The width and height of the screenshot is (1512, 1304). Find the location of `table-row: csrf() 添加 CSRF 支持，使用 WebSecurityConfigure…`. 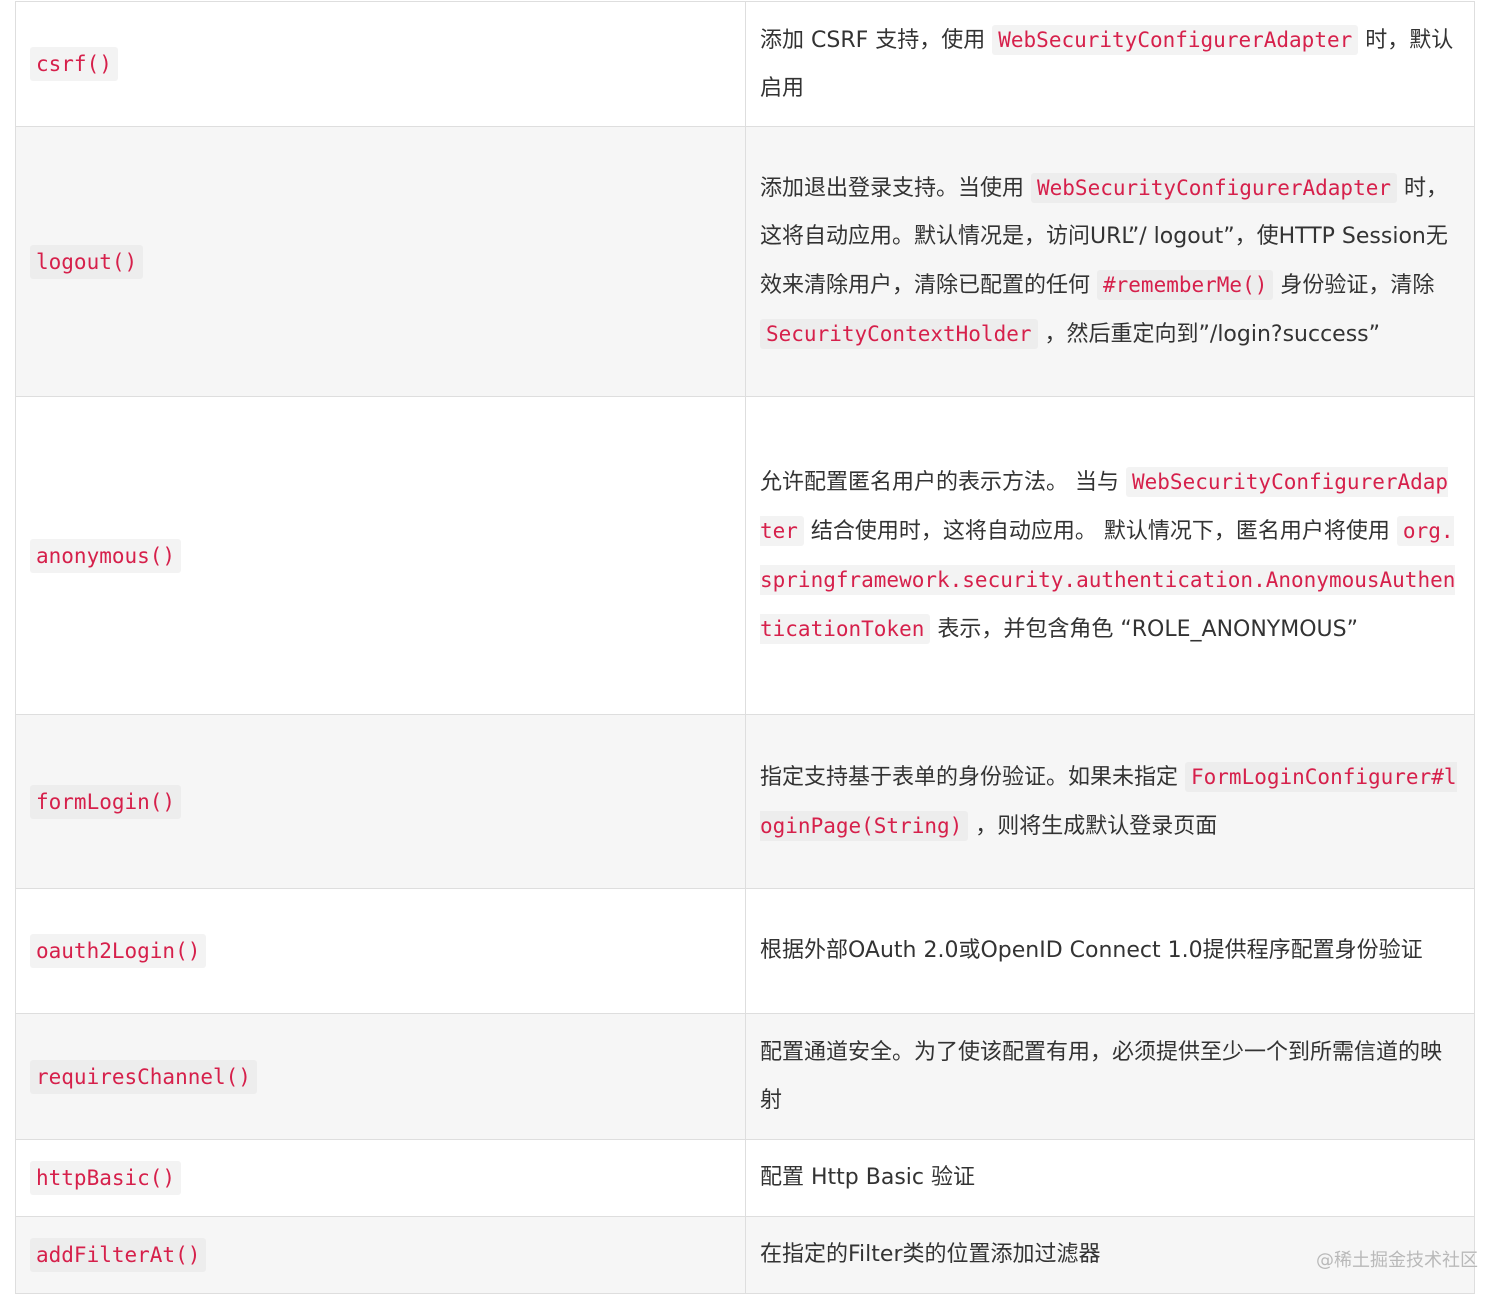

table-row: csrf() 添加 CSRF 支持，使用 WebSecurityConfigure… is located at coordinates (745, 64).